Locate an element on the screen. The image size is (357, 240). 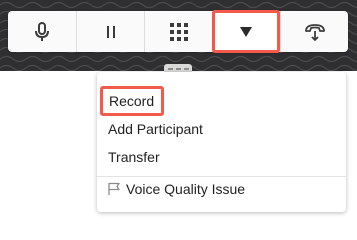
flag-icon is located at coordinates (114, 189).